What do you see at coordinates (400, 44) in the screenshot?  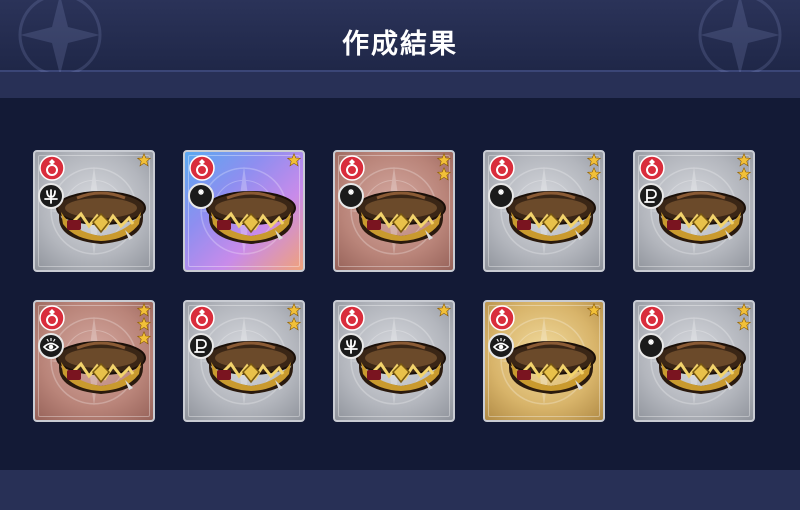 I see `page-title: 作成結果` at bounding box center [400, 44].